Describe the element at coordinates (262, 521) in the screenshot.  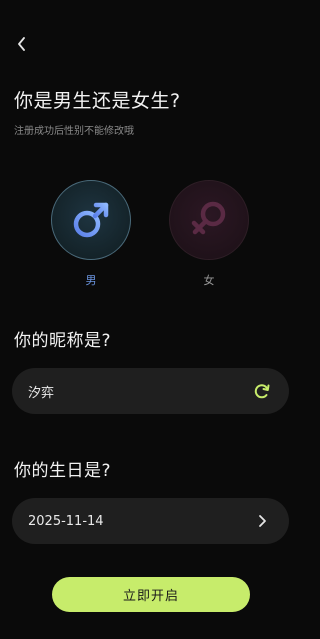
I see `chevron-right-icon` at that location.